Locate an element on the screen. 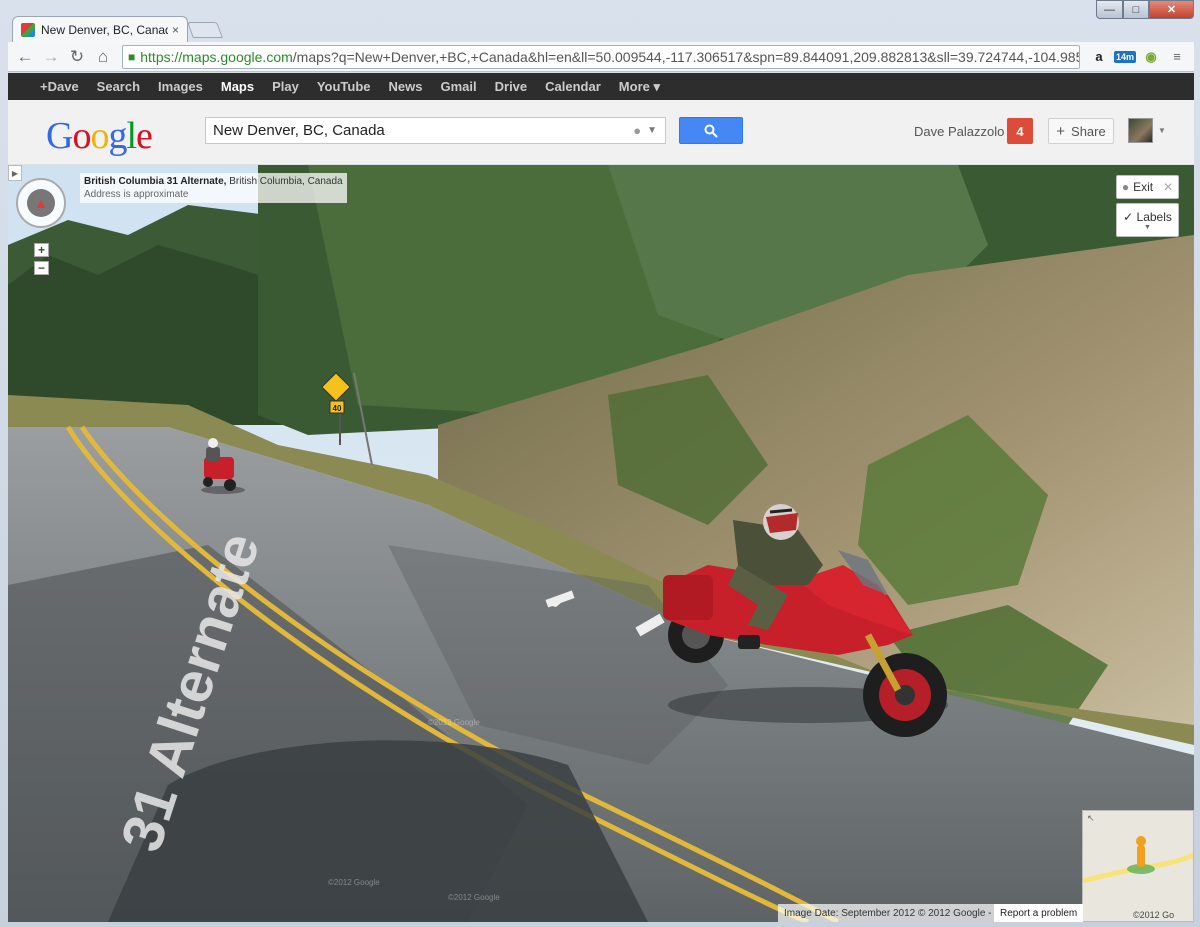 The image size is (1200, 927). report-problem-link: Report a problem is located at coordinates (1039, 913).